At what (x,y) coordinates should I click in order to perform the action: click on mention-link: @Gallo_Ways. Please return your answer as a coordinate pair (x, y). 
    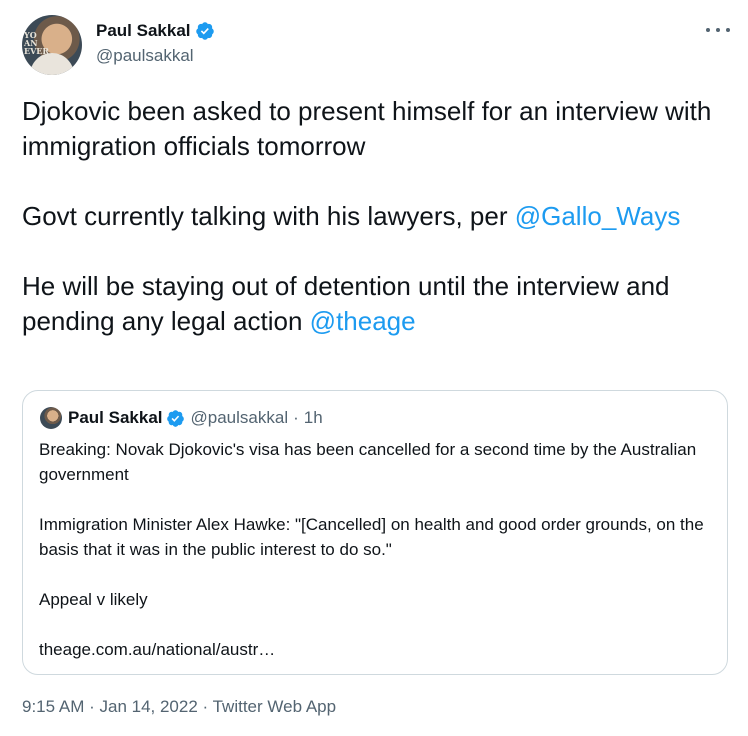
    Looking at the image, I should click on (598, 216).